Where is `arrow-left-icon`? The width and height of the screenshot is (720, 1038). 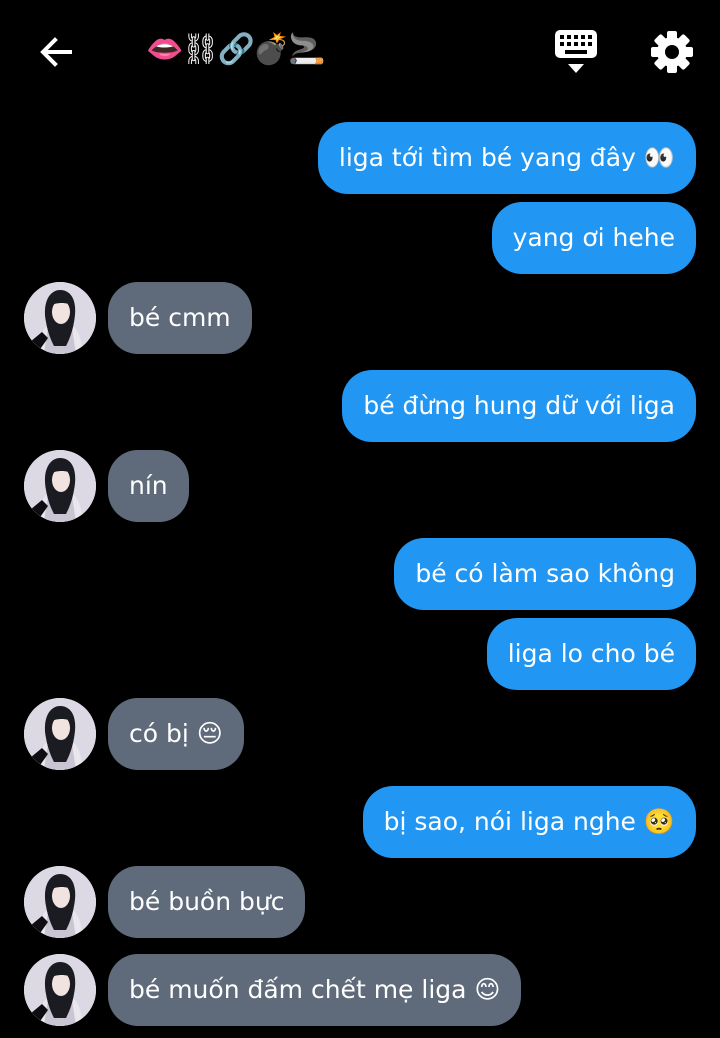 arrow-left-icon is located at coordinates (56, 52).